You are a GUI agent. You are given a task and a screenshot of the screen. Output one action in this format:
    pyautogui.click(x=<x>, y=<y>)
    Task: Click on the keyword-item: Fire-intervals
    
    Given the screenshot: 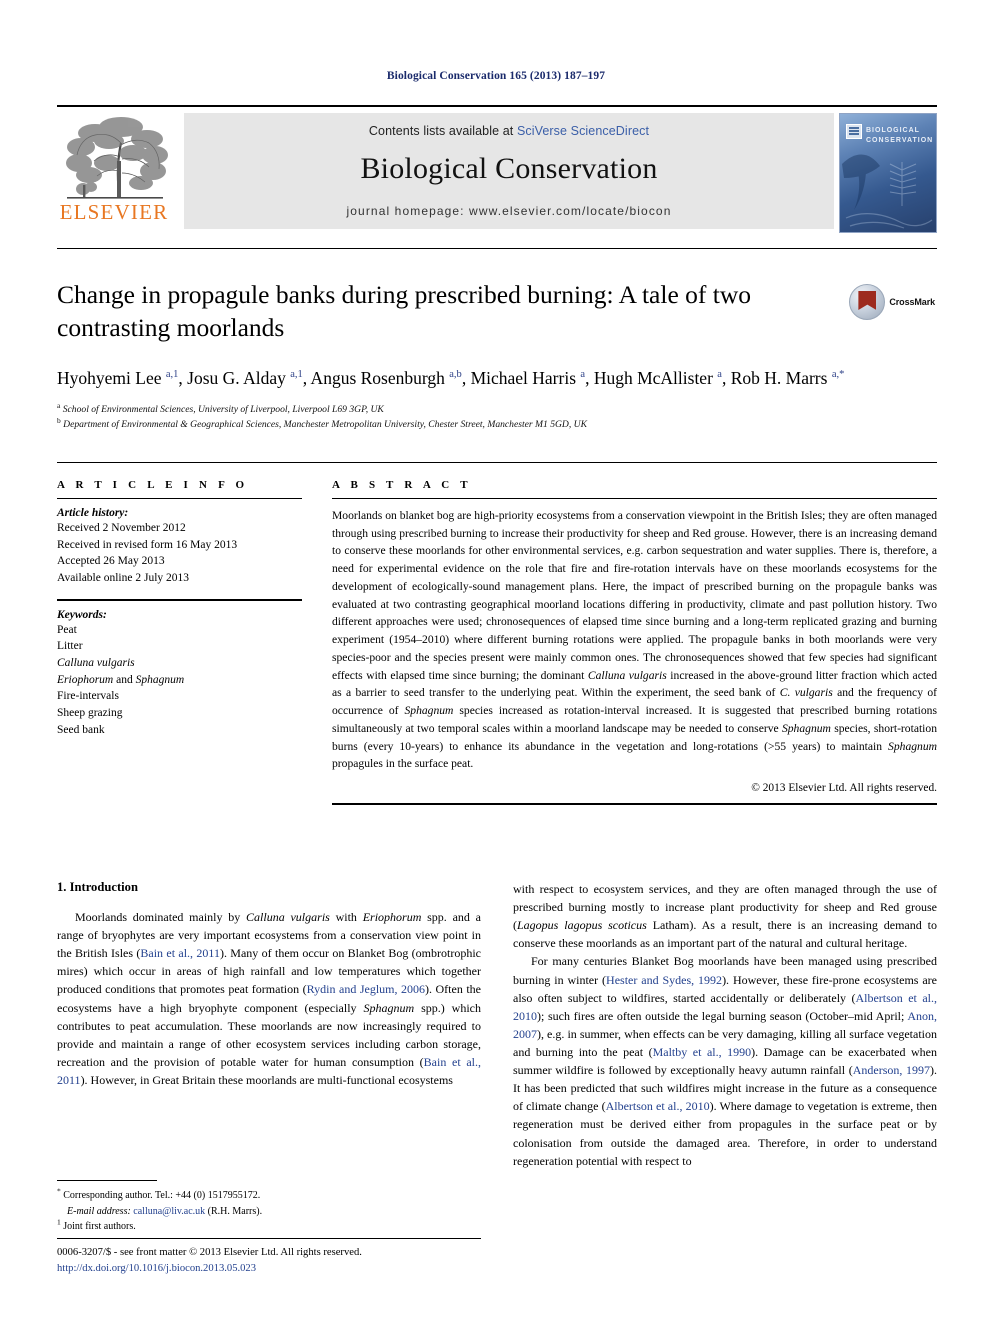 What is the action you would take?
    pyautogui.click(x=88, y=696)
    